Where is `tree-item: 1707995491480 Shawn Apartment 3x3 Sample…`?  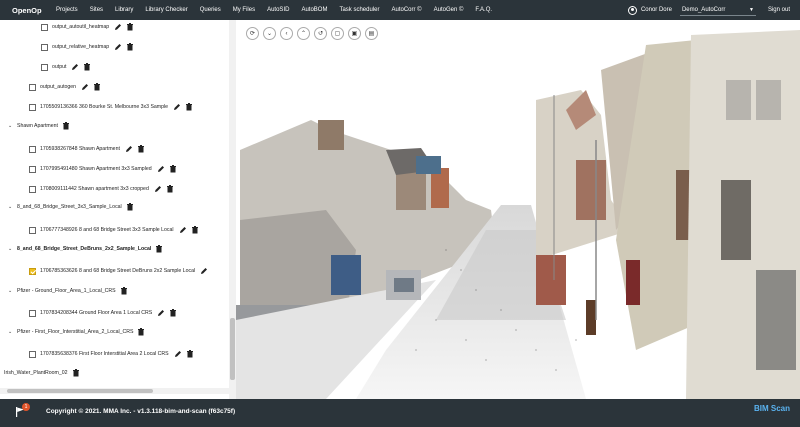 tree-item: 1707995491480 Shawn Apartment 3x3 Sample… is located at coordinates (103, 169).